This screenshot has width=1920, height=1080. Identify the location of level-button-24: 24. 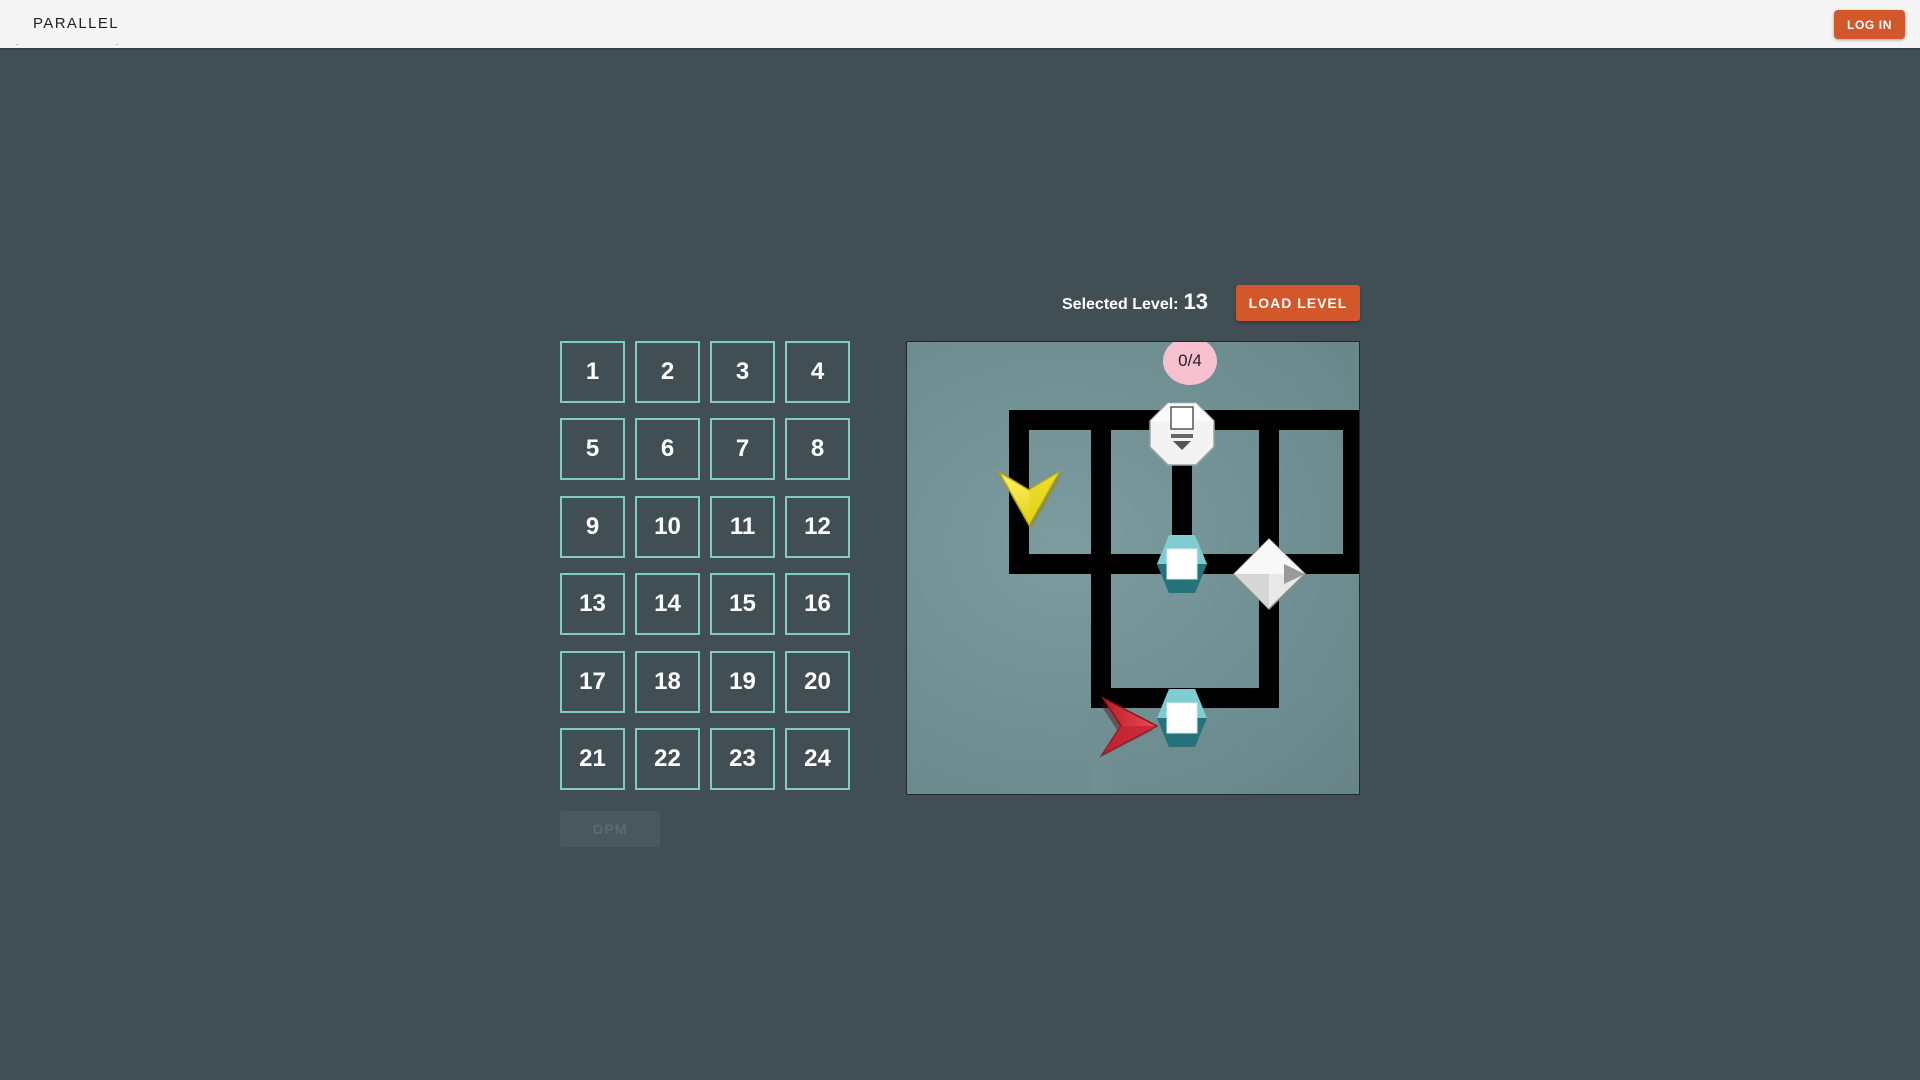
(817, 758).